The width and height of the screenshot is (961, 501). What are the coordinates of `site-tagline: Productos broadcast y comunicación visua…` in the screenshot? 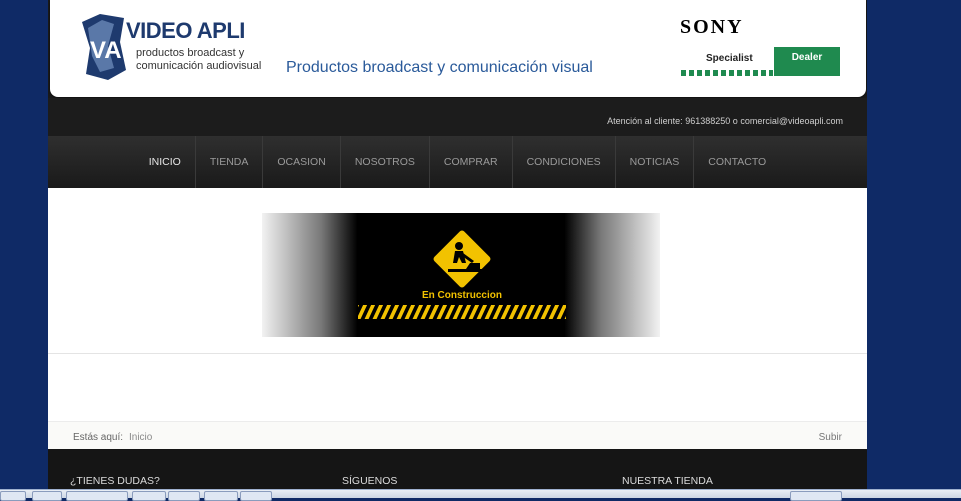 It's located at (439, 67).